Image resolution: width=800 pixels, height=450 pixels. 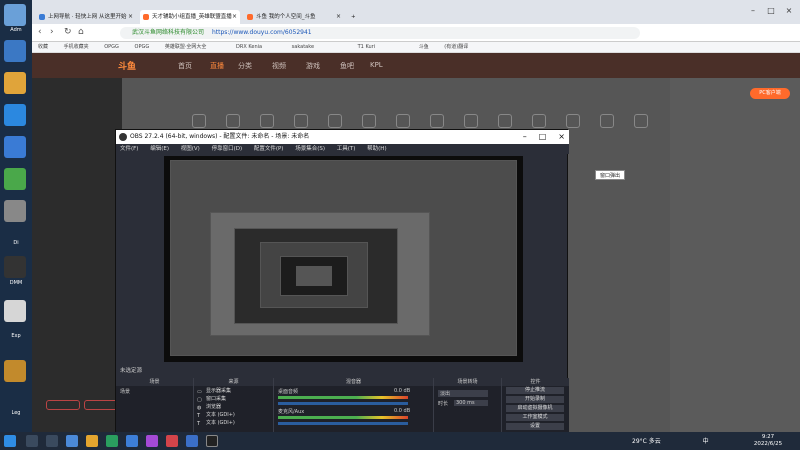 What do you see at coordinates (347, 66) in the screenshot?
I see `nav-yuba: 鱼吧` at bounding box center [347, 66].